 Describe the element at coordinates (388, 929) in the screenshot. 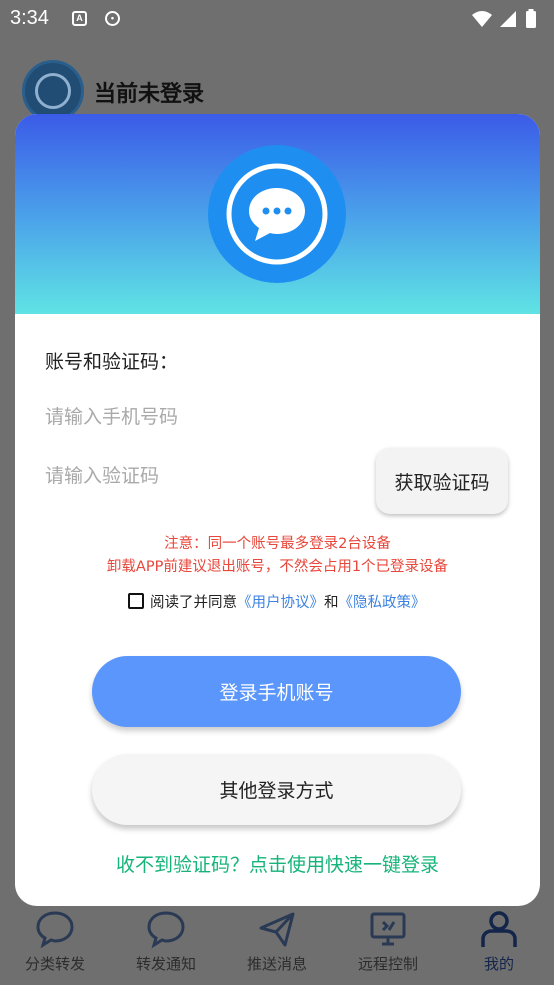

I see `monitor-icon` at that location.